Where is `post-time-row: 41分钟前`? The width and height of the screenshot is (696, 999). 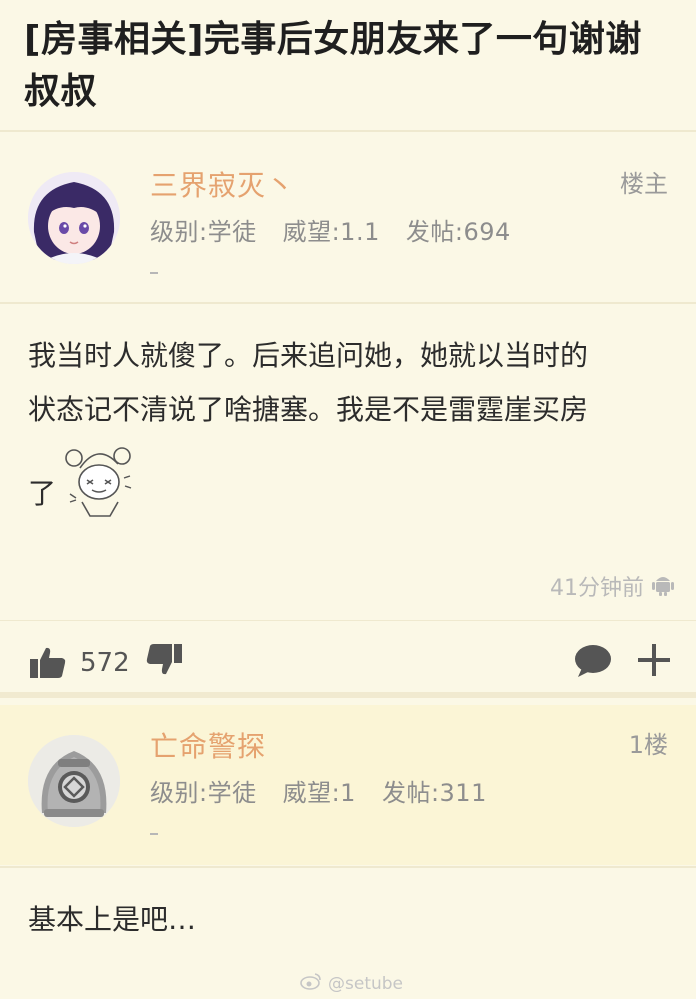 post-time-row: 41分钟前 is located at coordinates (612, 586).